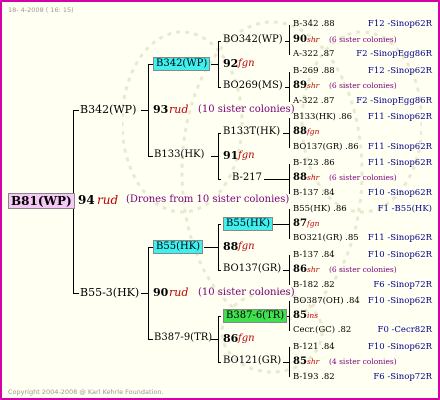 Image resolution: width=440 pixels, height=400 pixels. Describe the element at coordinates (179, 155) in the screenshot. I see `gen2-node: B133(HK)` at that location.